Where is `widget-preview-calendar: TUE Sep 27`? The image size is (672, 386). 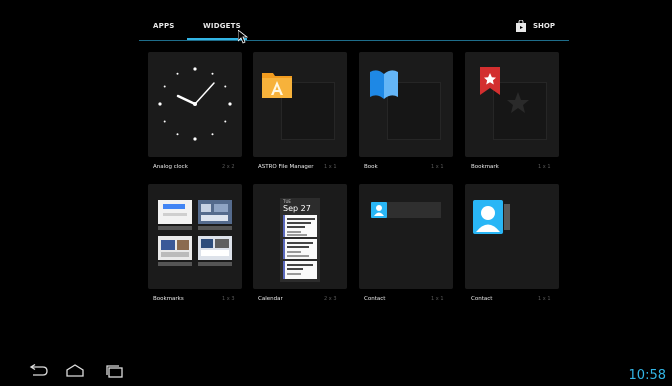 widget-preview-calendar: TUE Sep 27 is located at coordinates (300, 236).